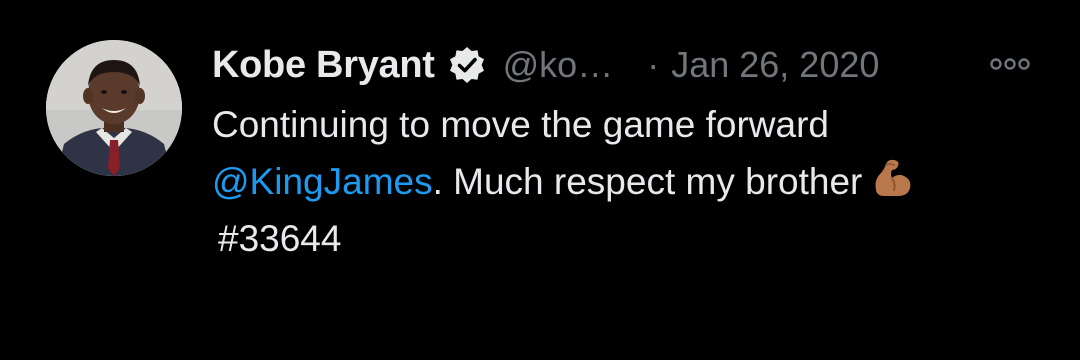  What do you see at coordinates (637, 65) in the screenshot?
I see `tweet-header: Kobe Bryant @ko… · Jan 26, 2020` at bounding box center [637, 65].